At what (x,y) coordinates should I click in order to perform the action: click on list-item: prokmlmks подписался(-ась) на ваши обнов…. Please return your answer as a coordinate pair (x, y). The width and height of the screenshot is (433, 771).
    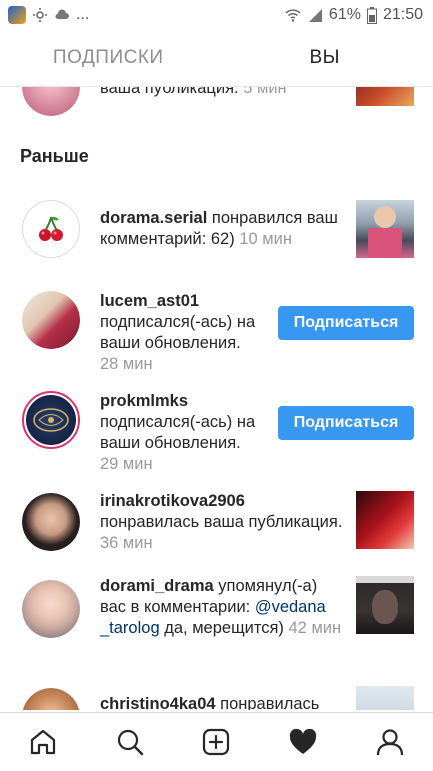
    Looking at the image, I should click on (216, 431).